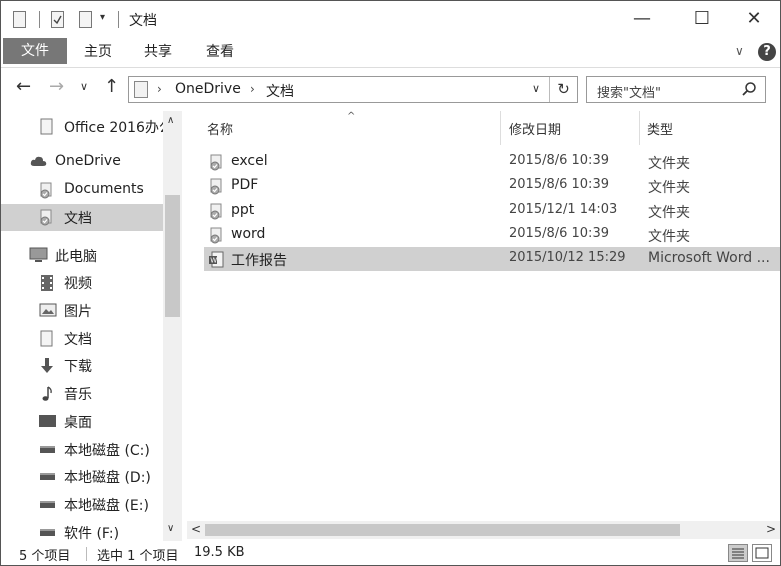 The width and height of the screenshot is (781, 566). I want to click on ribbon-expand-icon: ∨, so click(739, 51).